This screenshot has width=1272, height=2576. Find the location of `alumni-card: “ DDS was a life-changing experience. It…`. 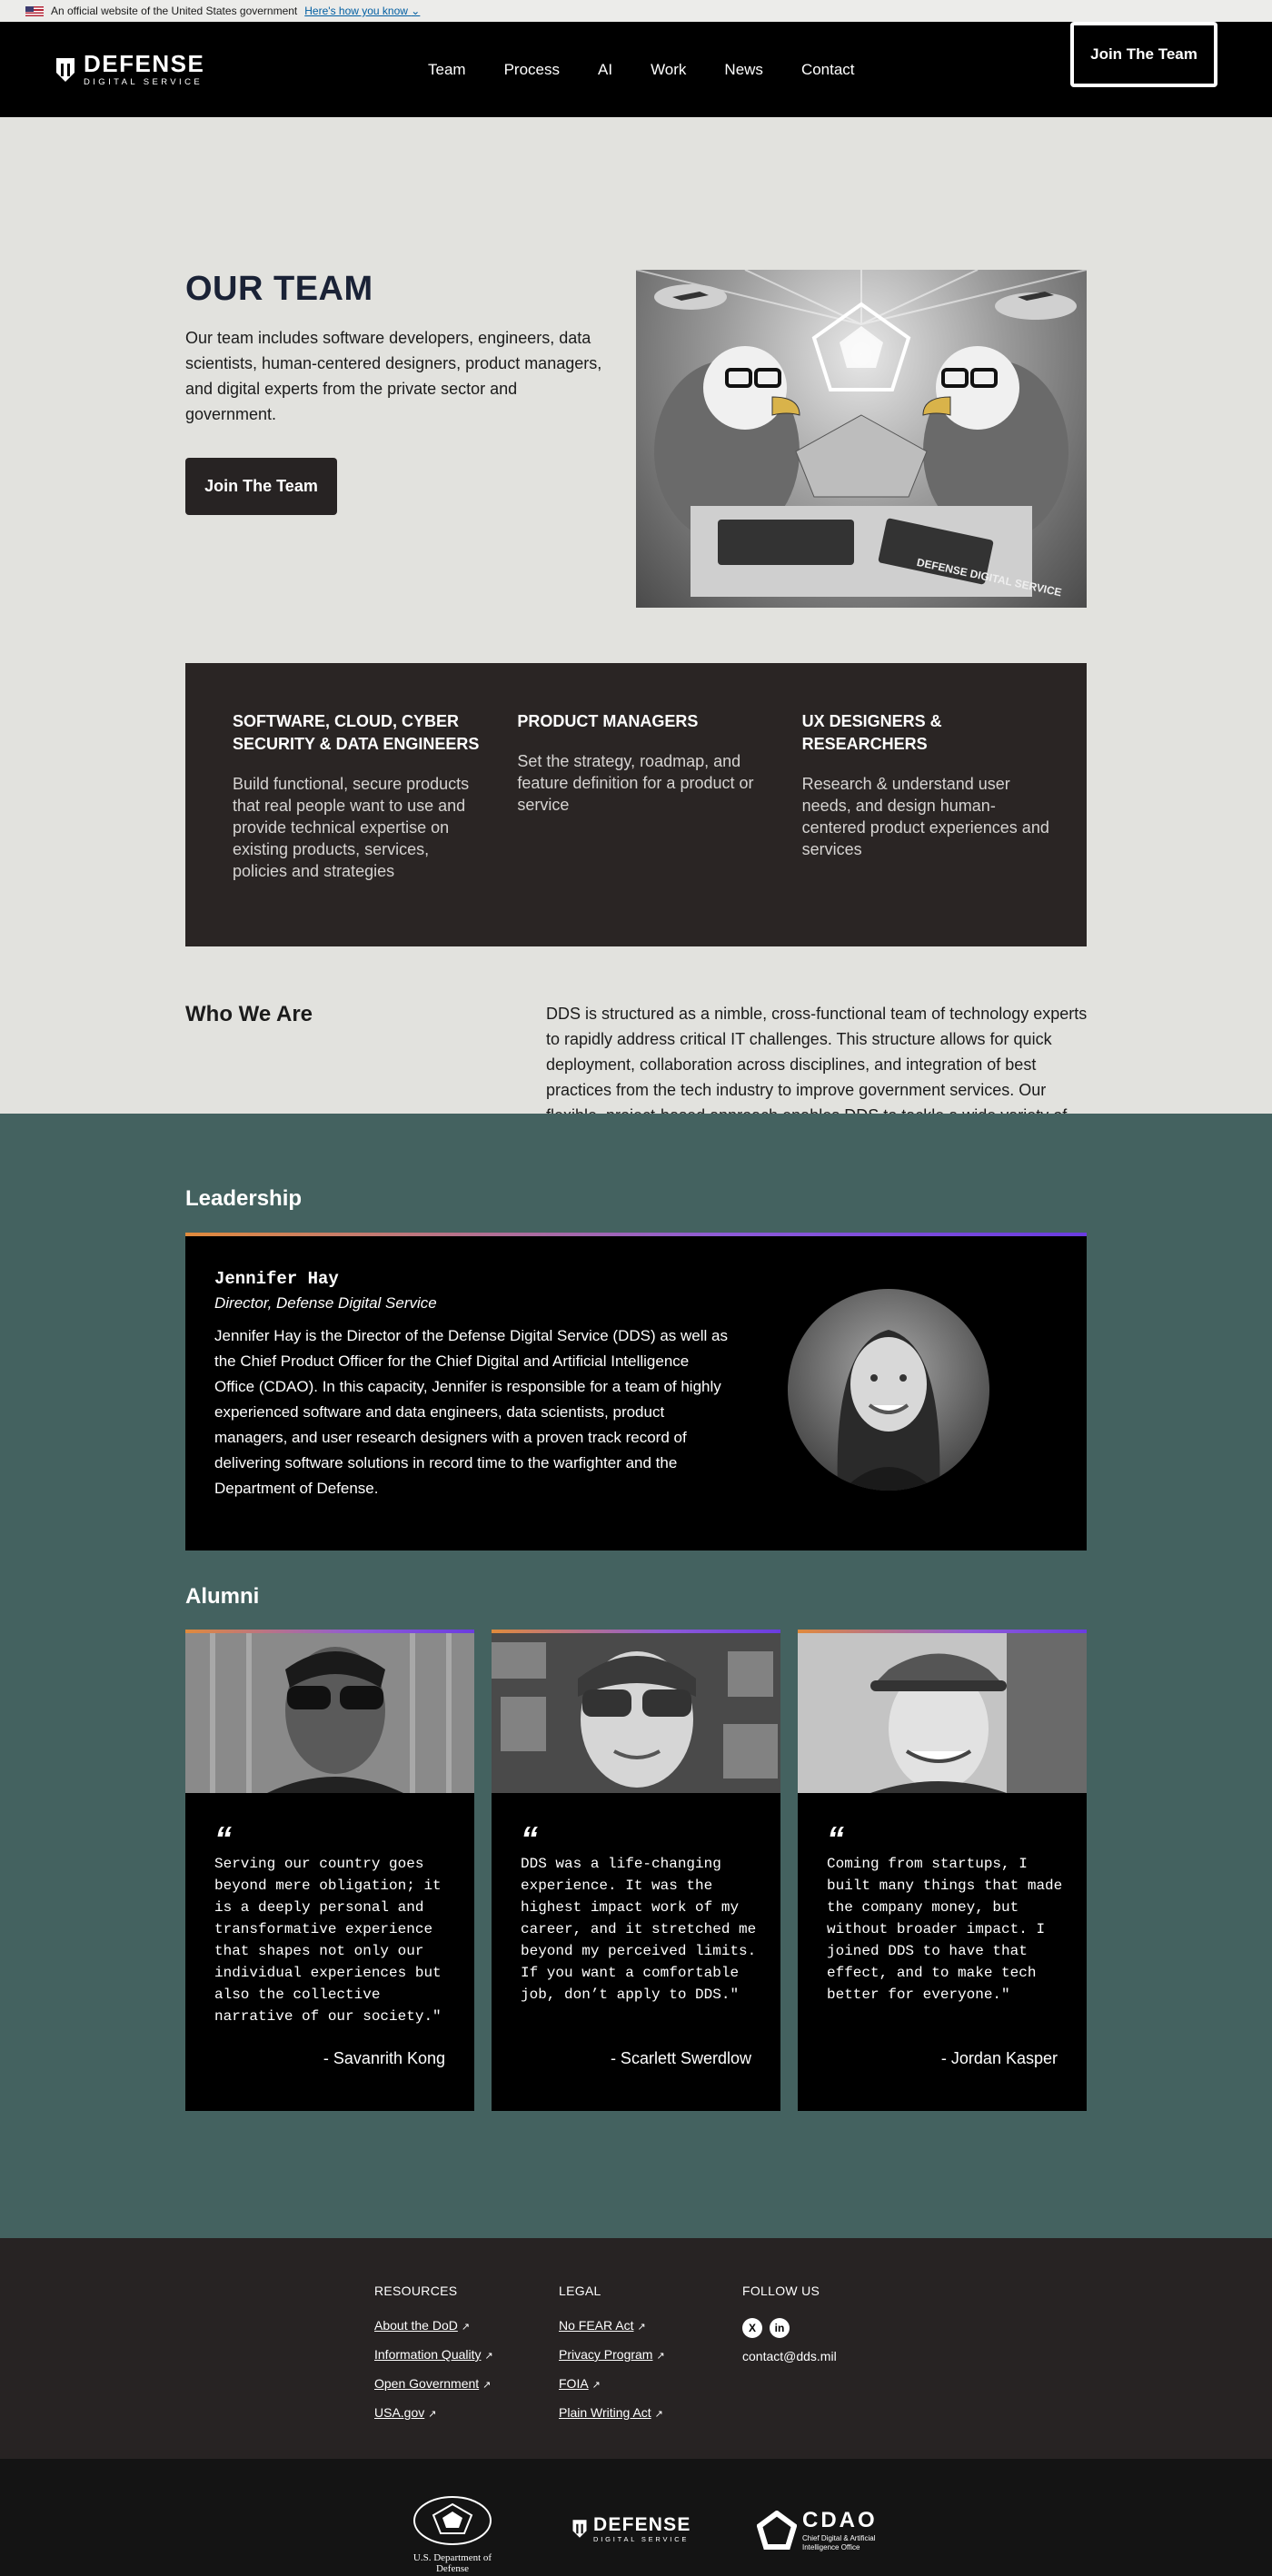

alumni-card: “ DDS was a life-changing experience. It… is located at coordinates (636, 1870).